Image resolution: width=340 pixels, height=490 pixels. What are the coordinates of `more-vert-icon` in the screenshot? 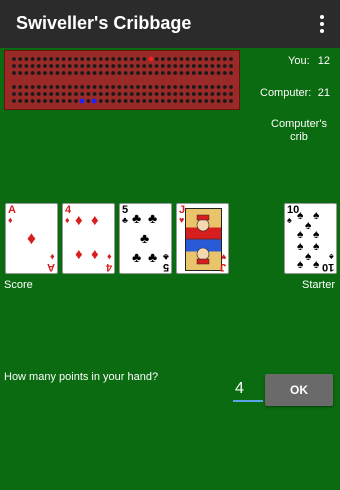 It's located at (322, 24).